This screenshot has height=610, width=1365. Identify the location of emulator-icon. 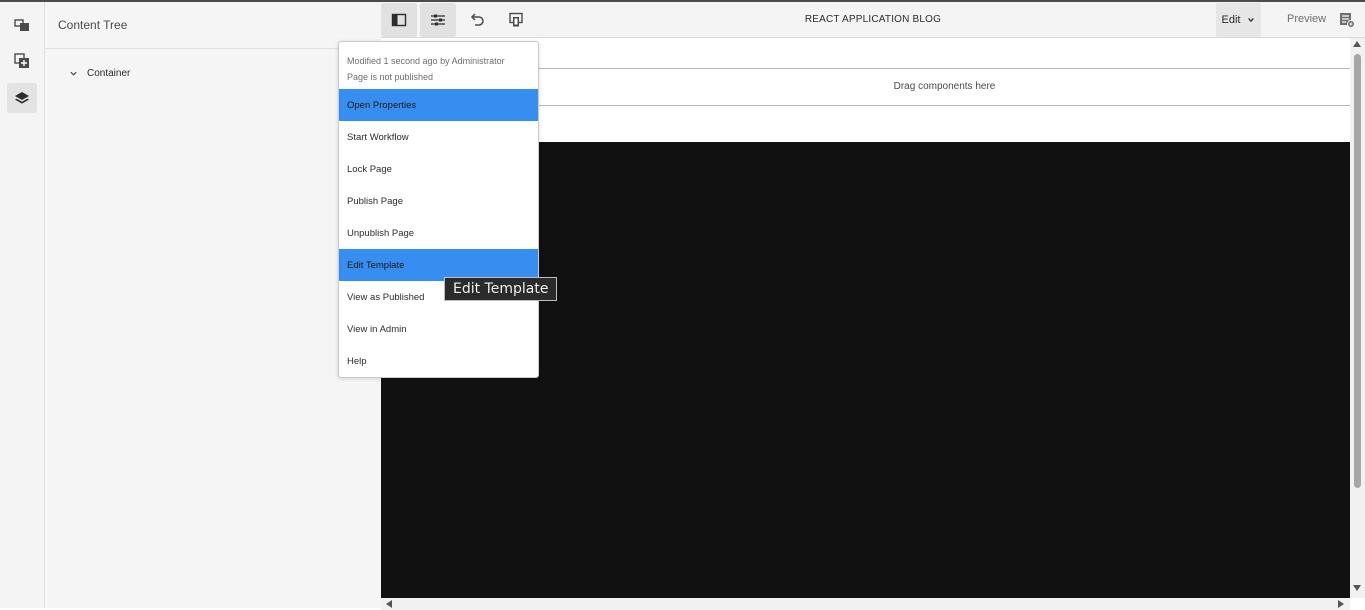
(516, 19).